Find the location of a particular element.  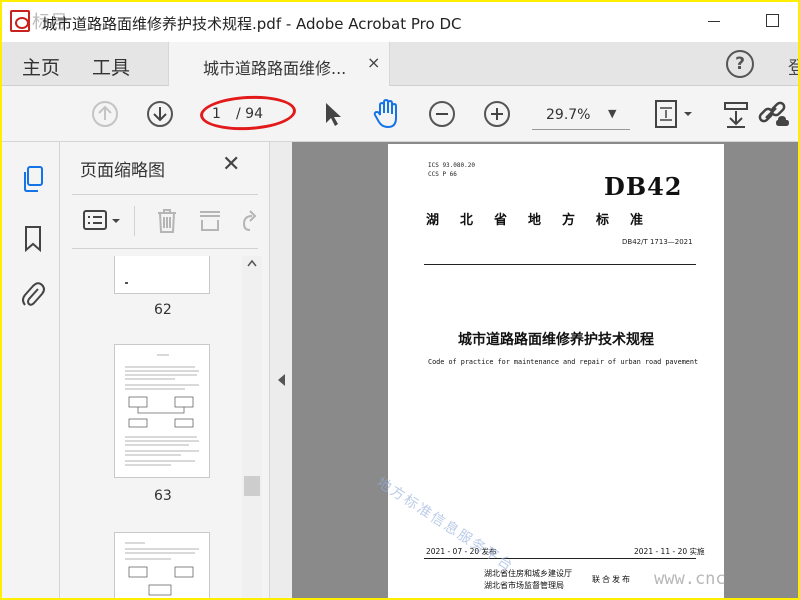

page-thumbnails-icon is located at coordinates (33, 179).